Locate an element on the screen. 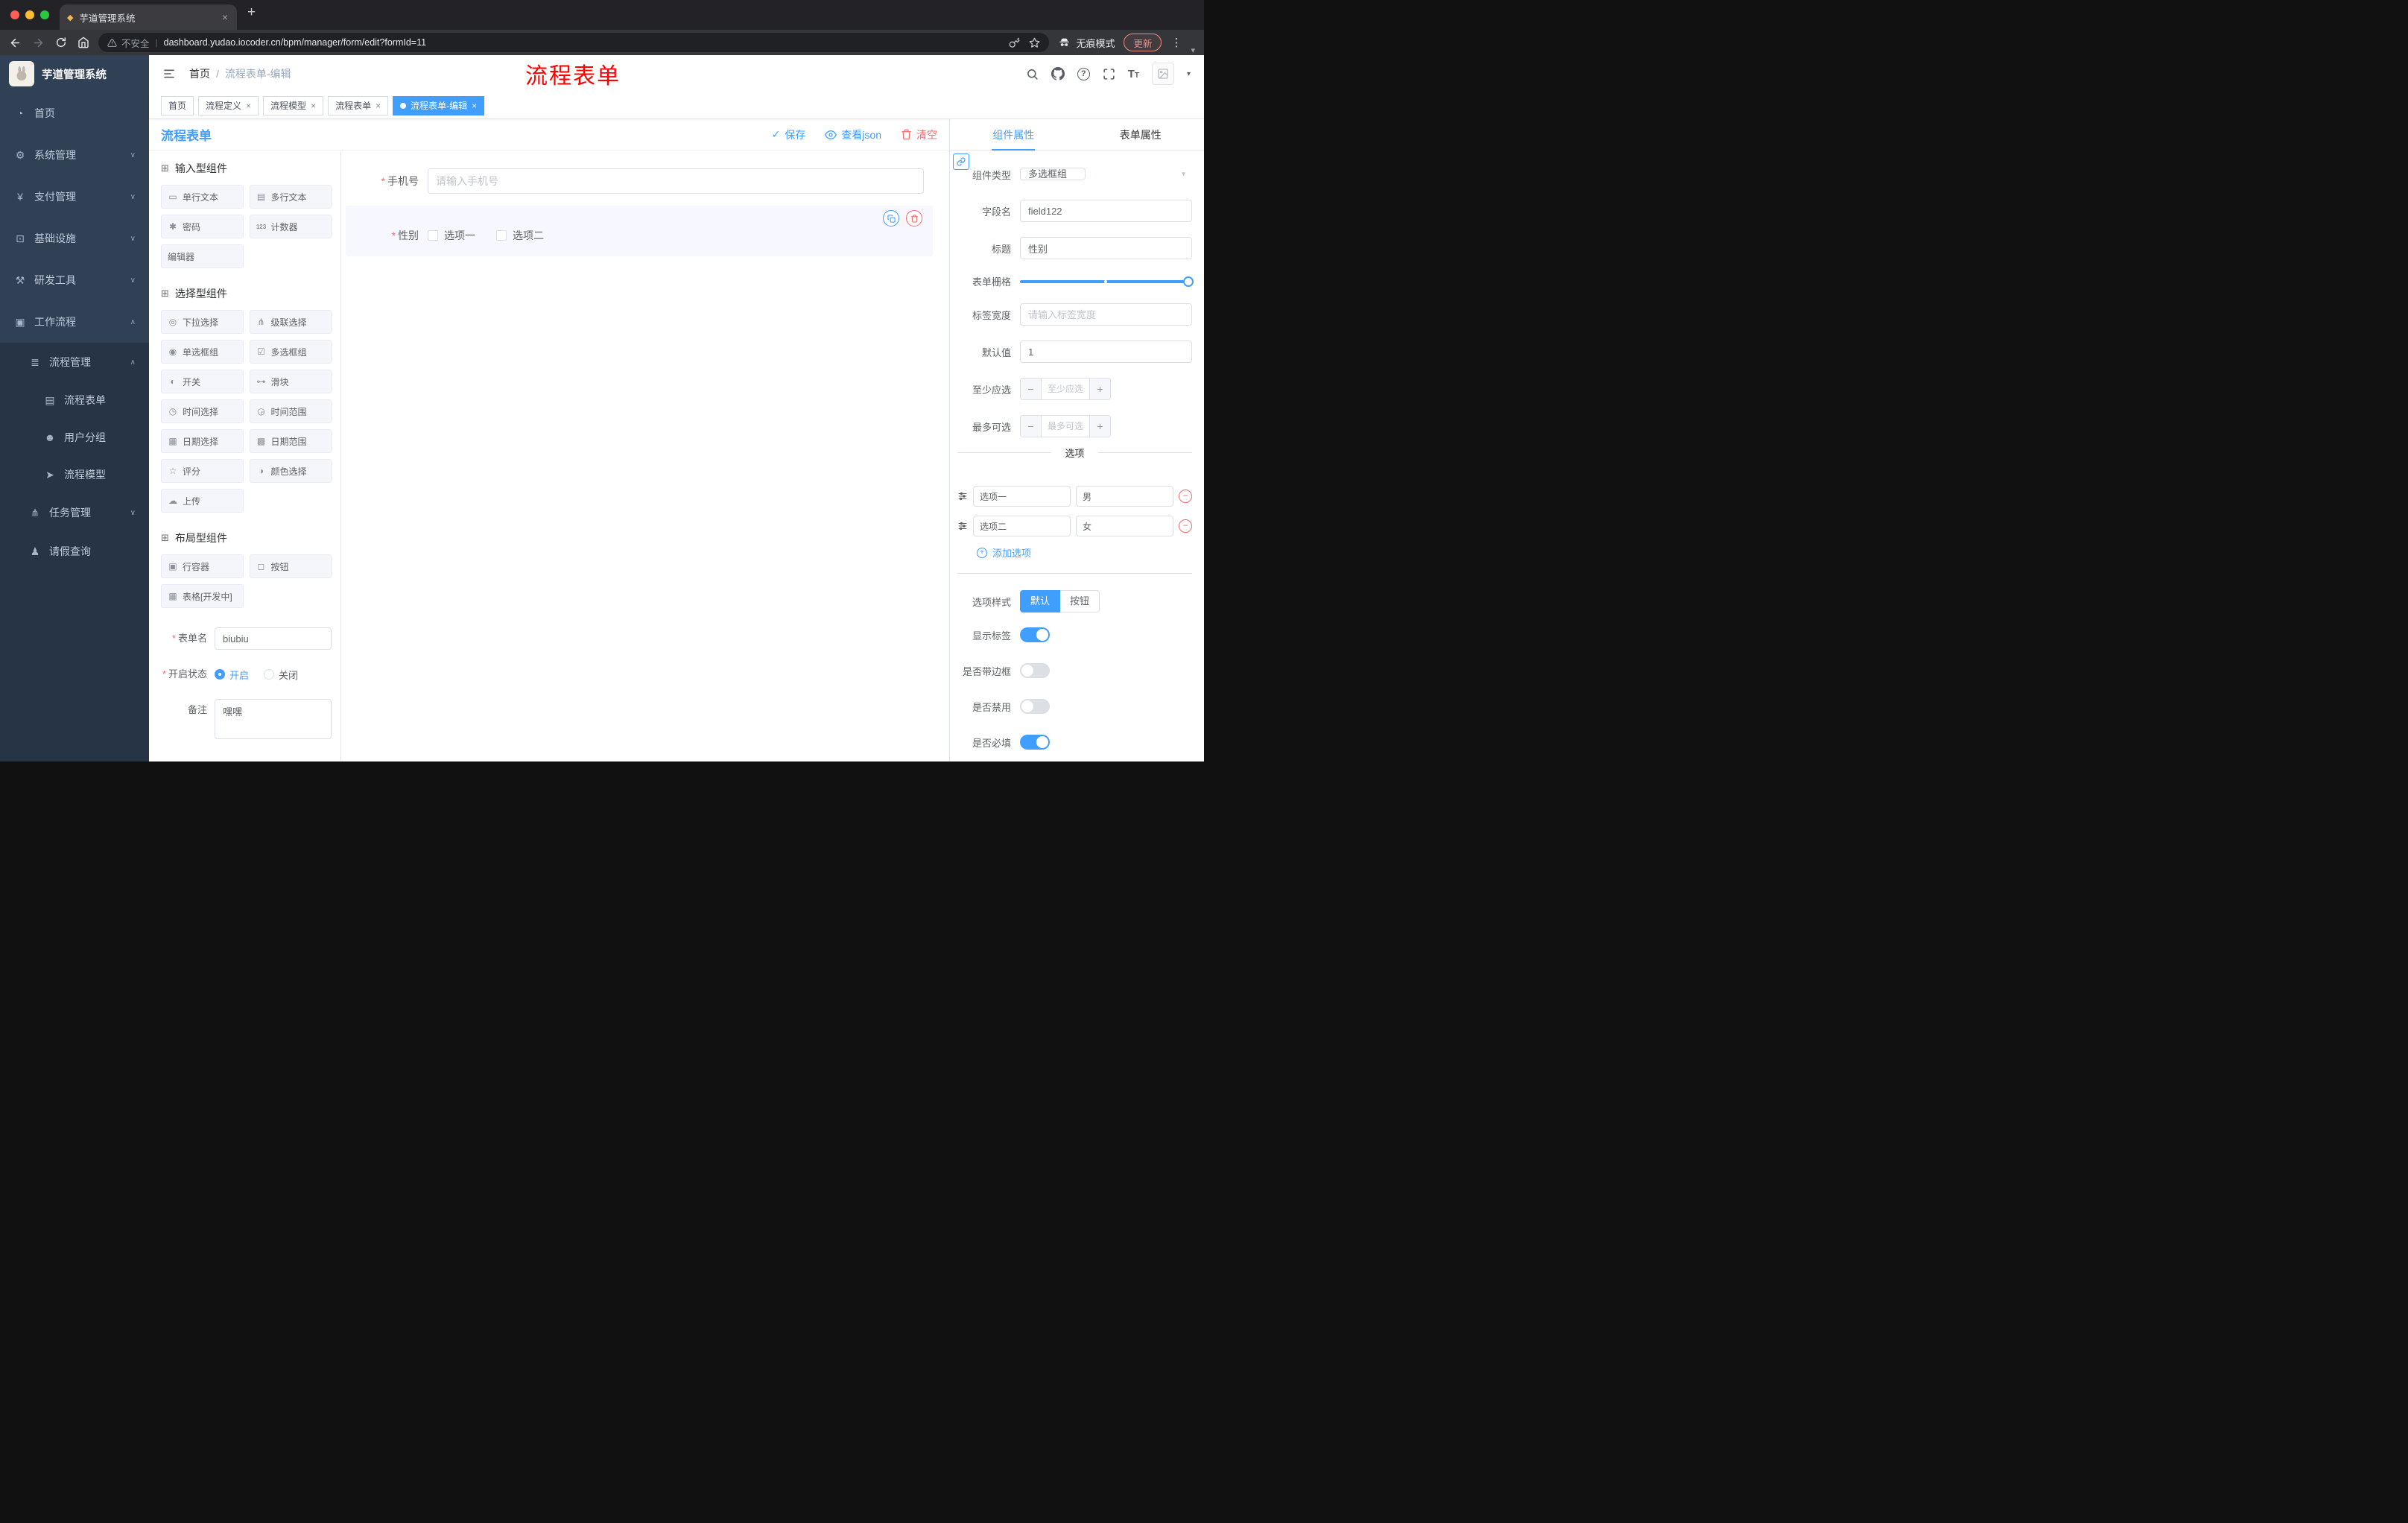 The height and width of the screenshot is (1523, 2408). delete-field-button is located at coordinates (914, 219).